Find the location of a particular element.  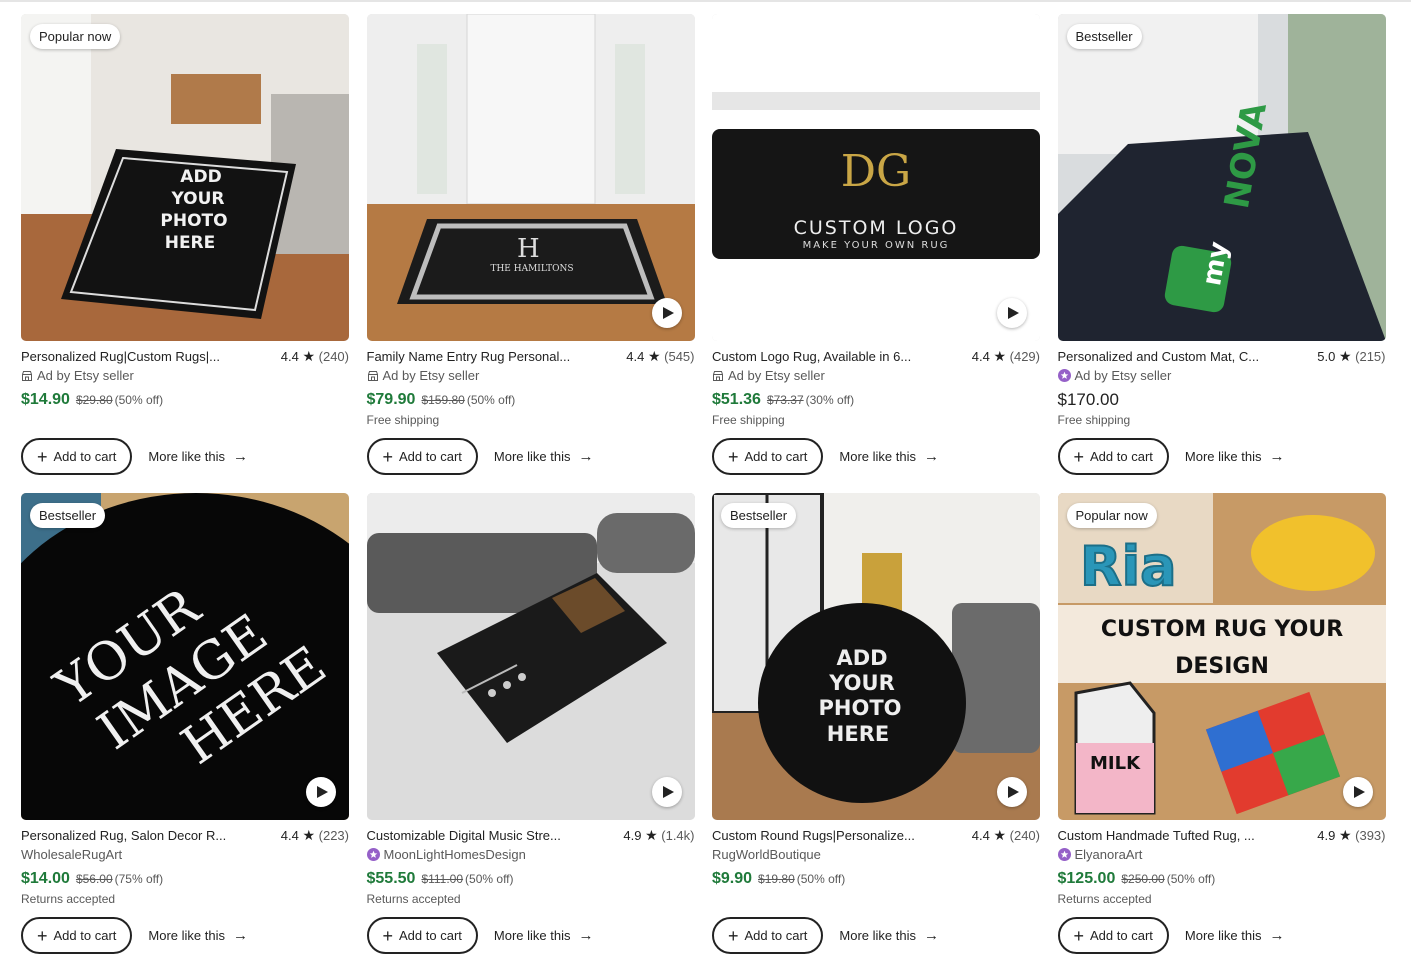

sale-price: $79.90 is located at coordinates (391, 399).